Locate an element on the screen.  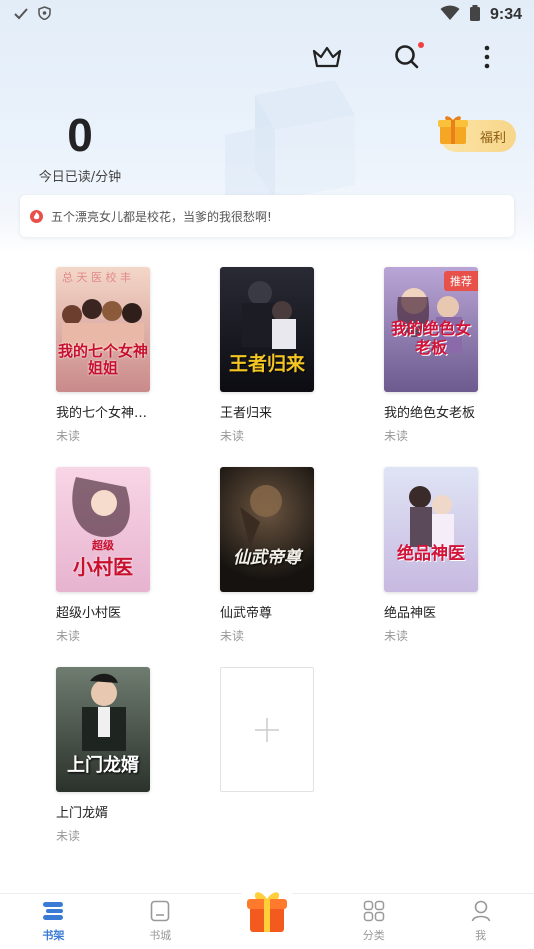
notification-dot is located at coordinates (421, 45).